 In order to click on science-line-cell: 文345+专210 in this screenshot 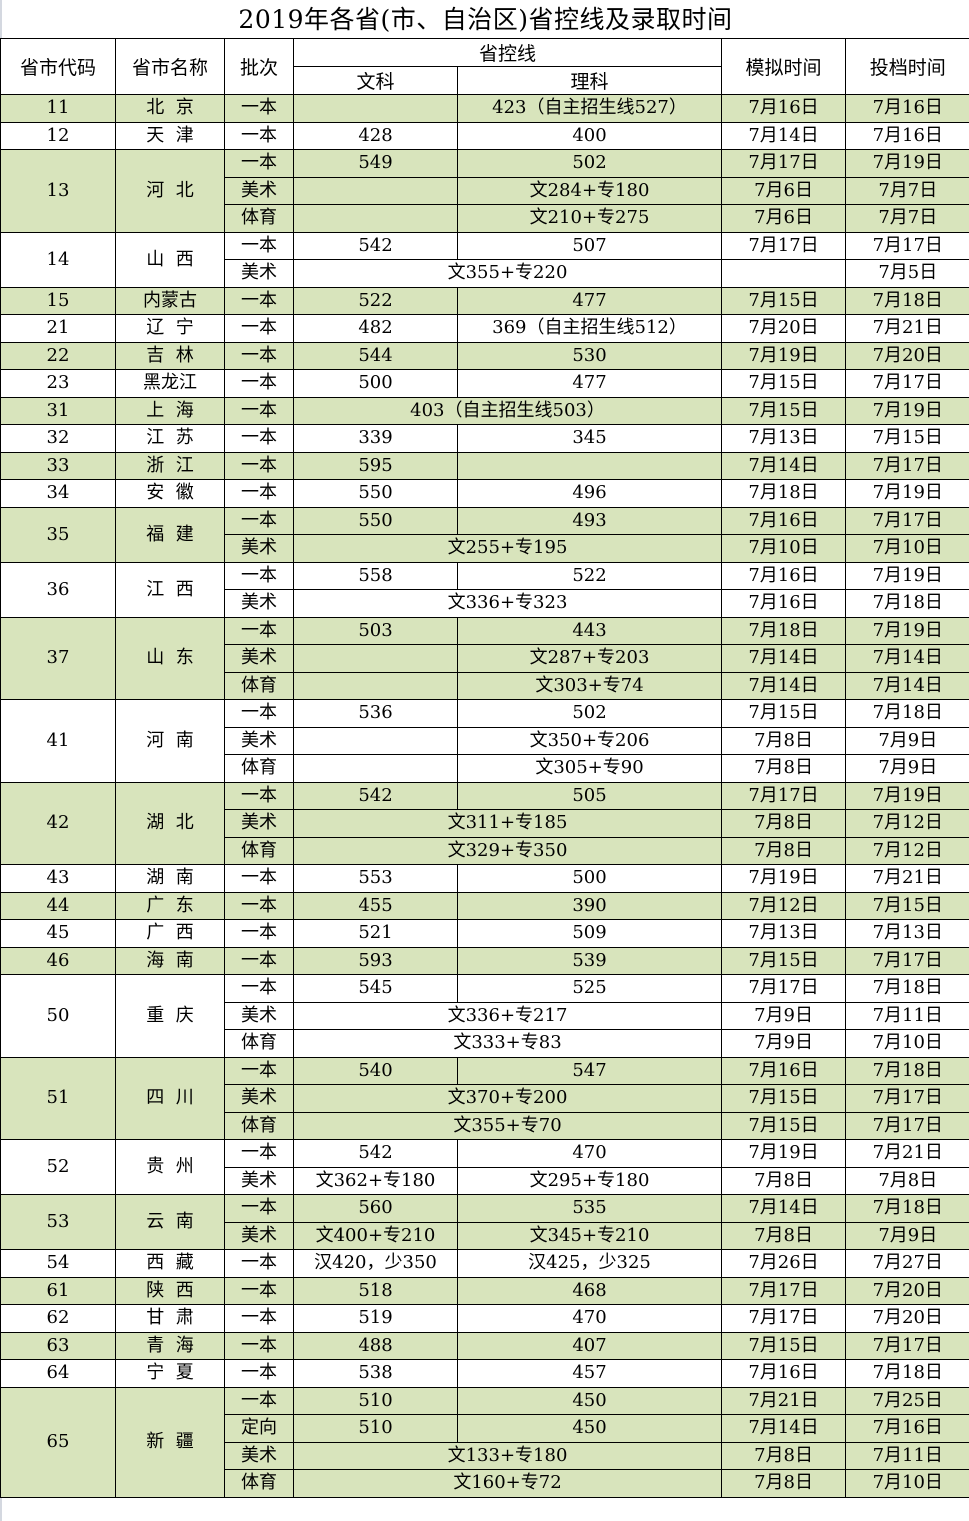, I will do `click(589, 1235)`.